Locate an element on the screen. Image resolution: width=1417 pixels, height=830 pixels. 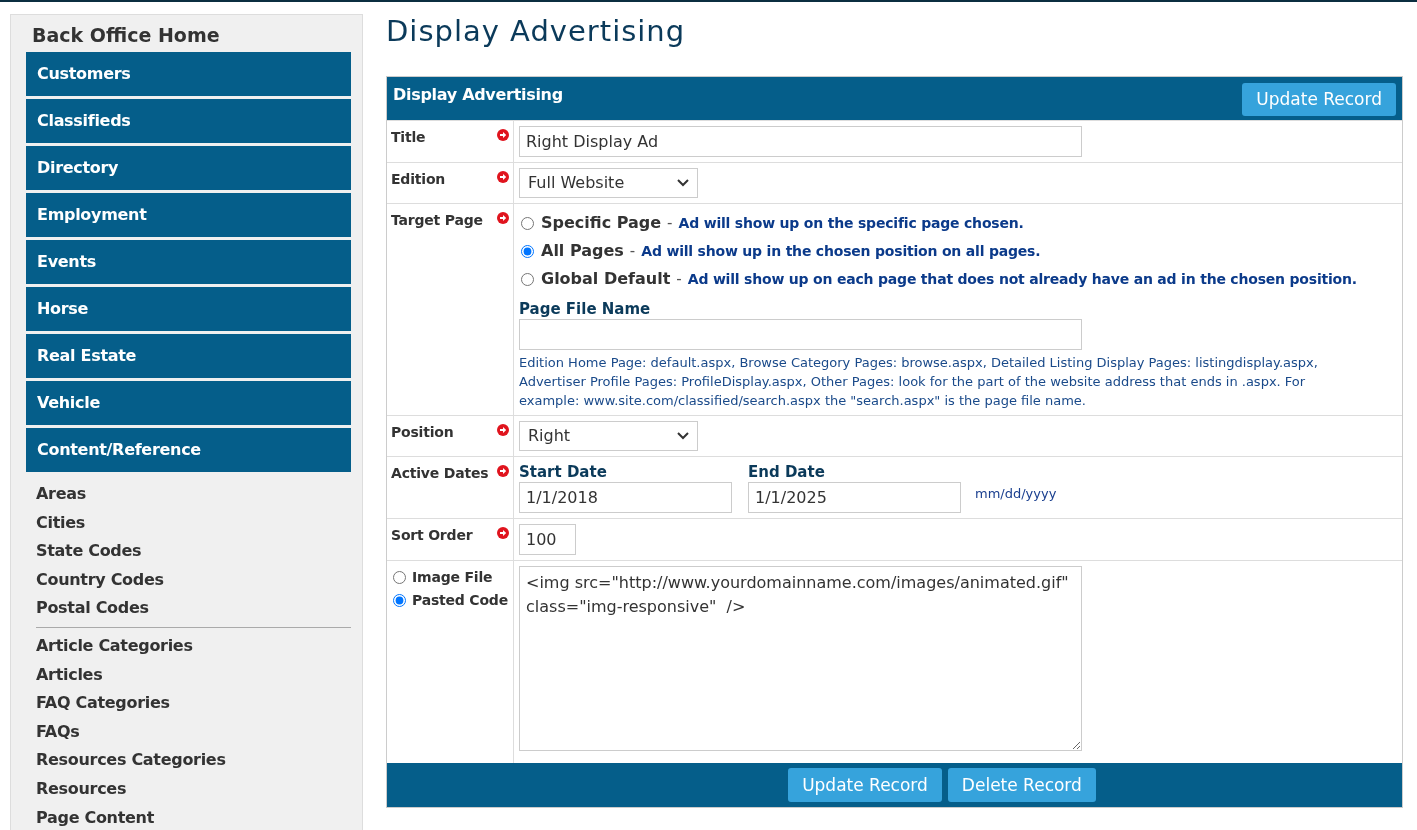
option-label: Pasted Code is located at coordinates (460, 600).